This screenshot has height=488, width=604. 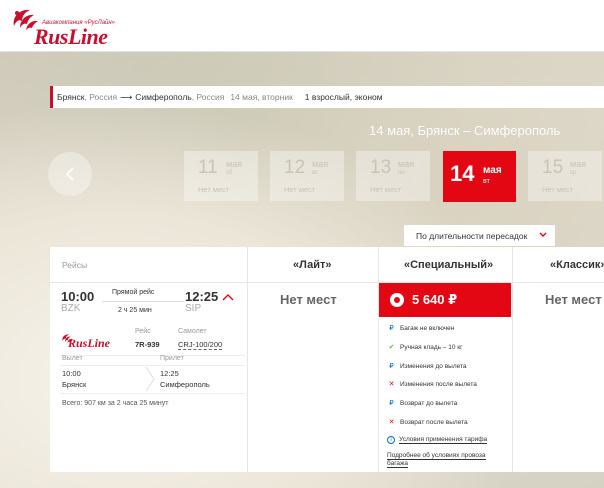 What do you see at coordinates (438, 384) in the screenshot?
I see `feature-text: Изменения после вылета` at bounding box center [438, 384].